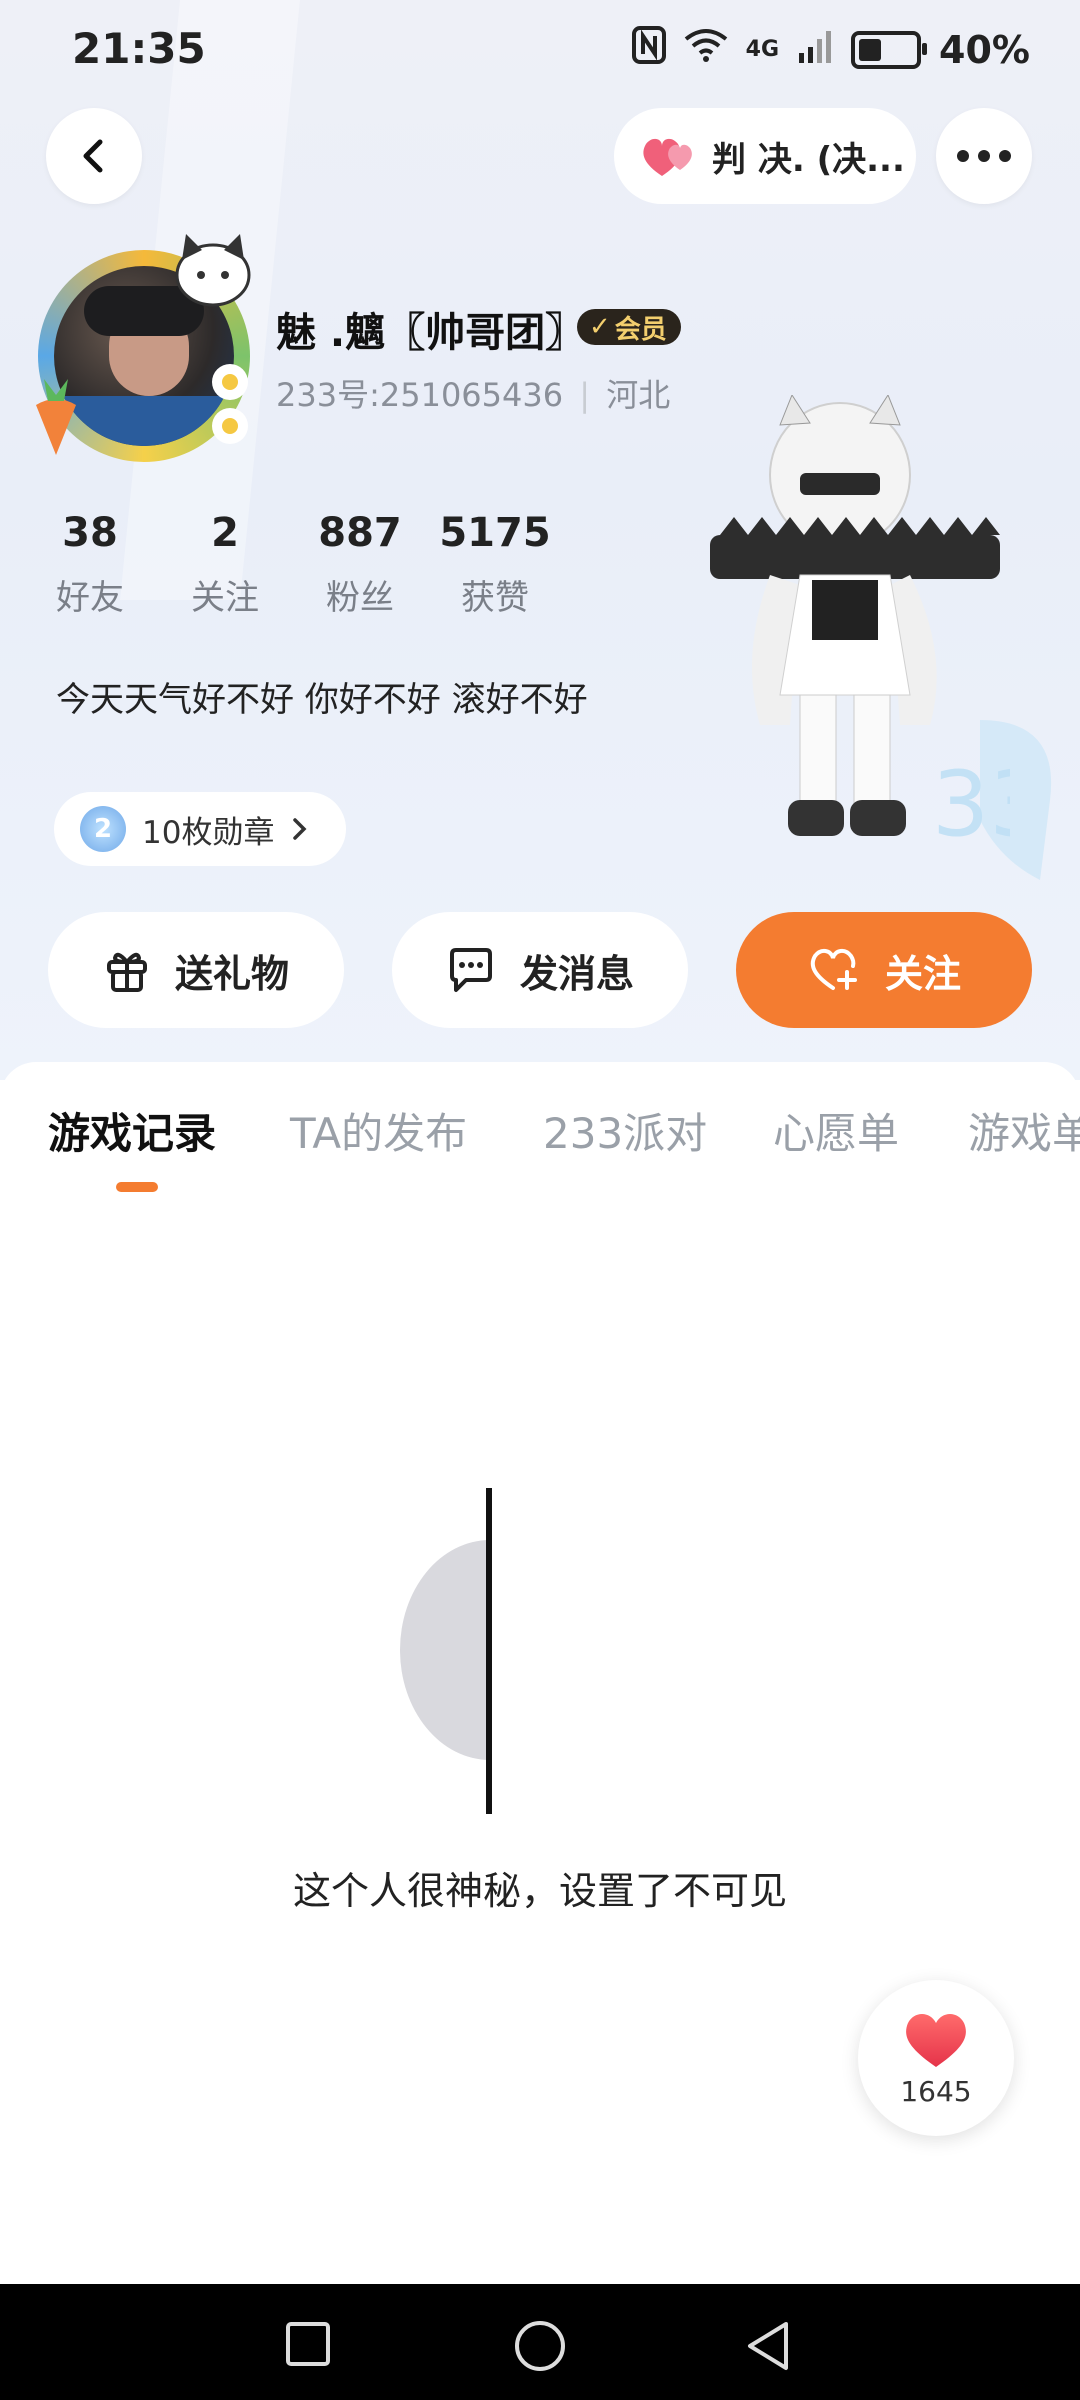  What do you see at coordinates (600, 327) in the screenshot?
I see `vip-v-icon: ✓` at bounding box center [600, 327].